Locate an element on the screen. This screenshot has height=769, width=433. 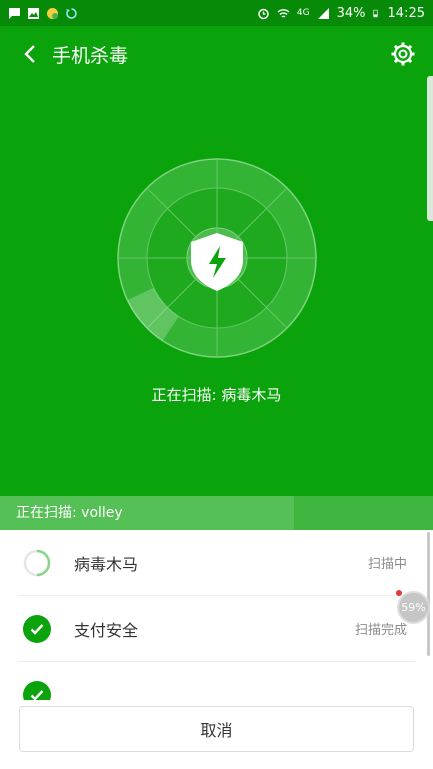
wifi-icon is located at coordinates (283, 13).